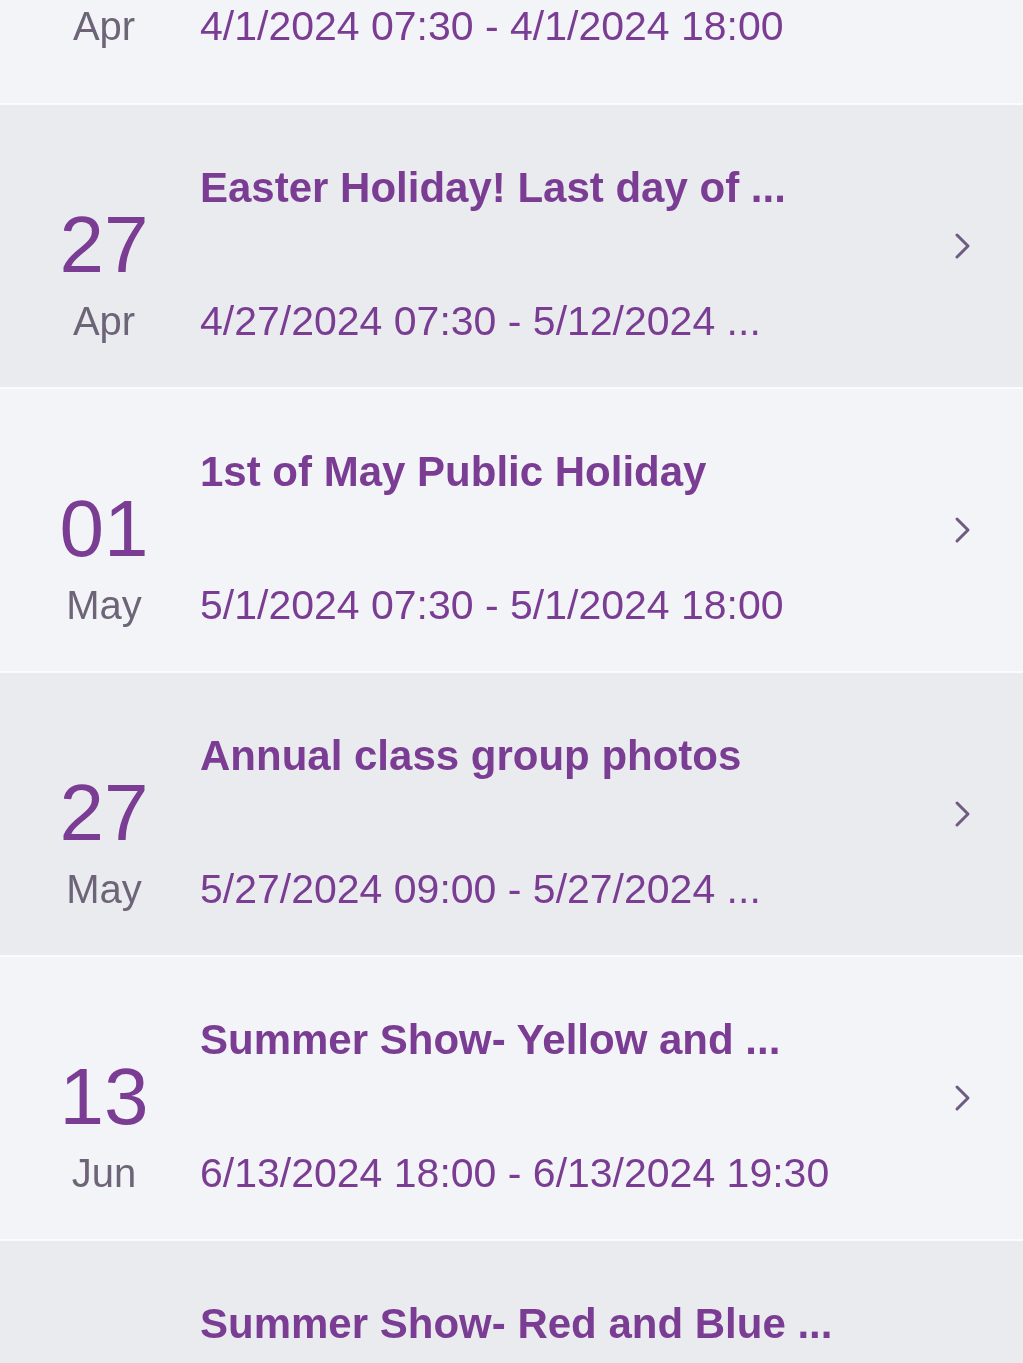 The image size is (1023, 1363). I want to click on event-dates: 6/13/2024 18:00 - 6/13/2024 19:30, so click(515, 1173).